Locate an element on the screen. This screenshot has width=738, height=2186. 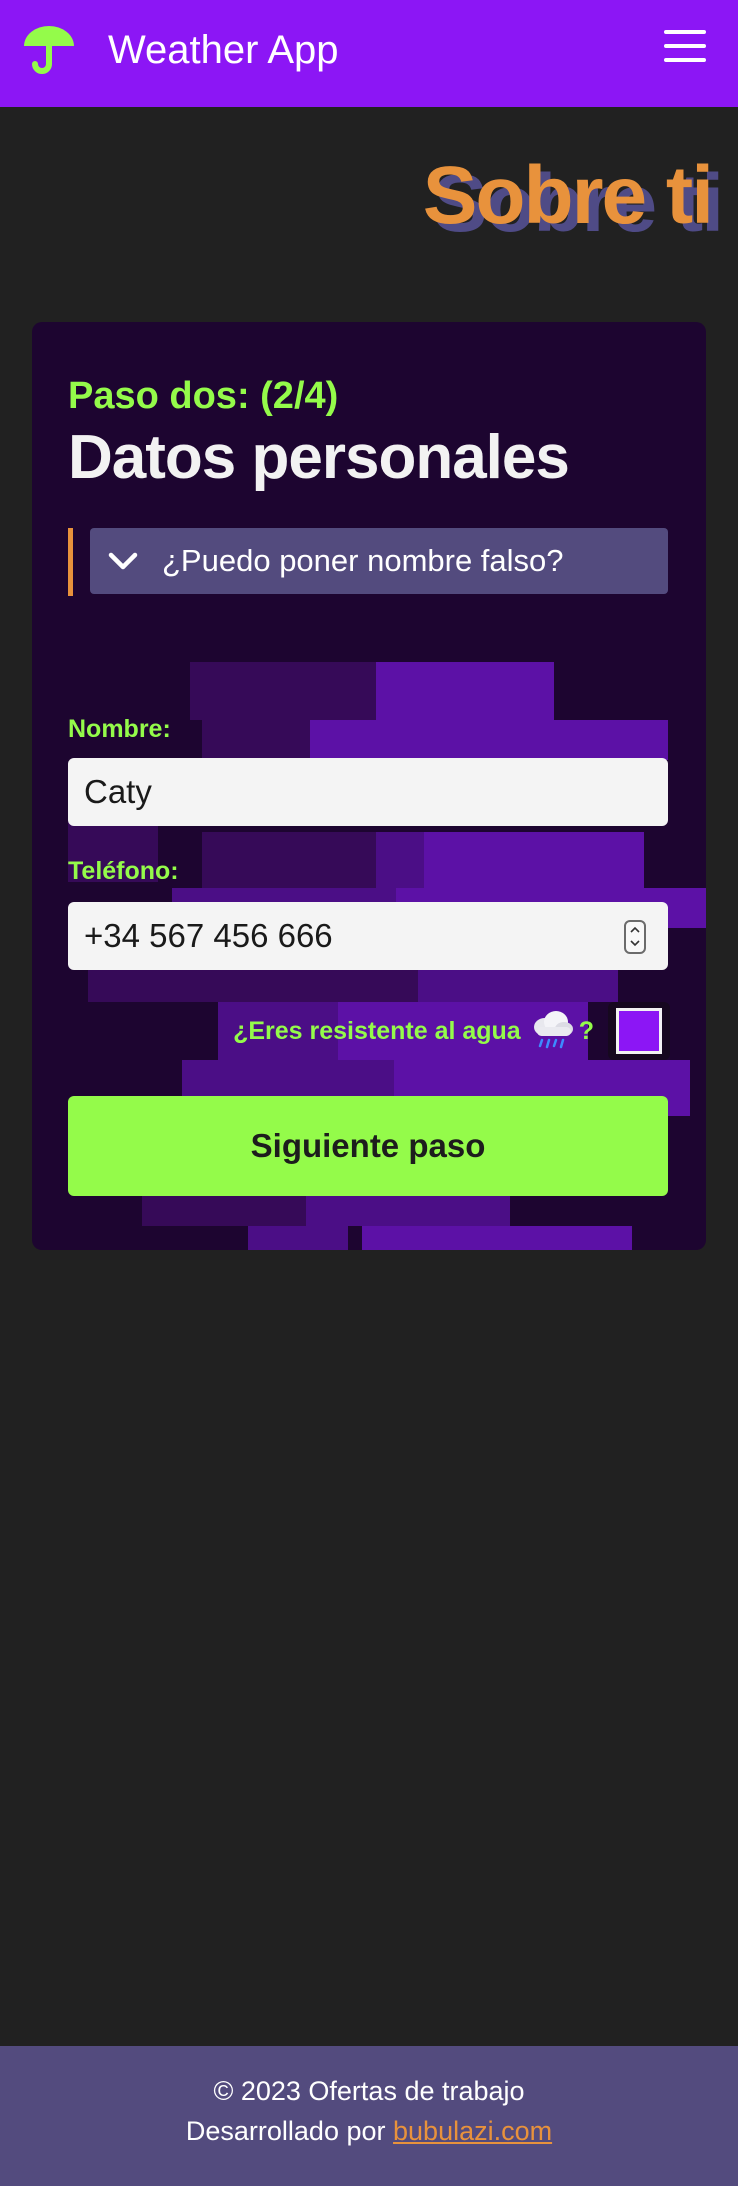
phone-value: +34 567 456 666 is located at coordinates (208, 935).